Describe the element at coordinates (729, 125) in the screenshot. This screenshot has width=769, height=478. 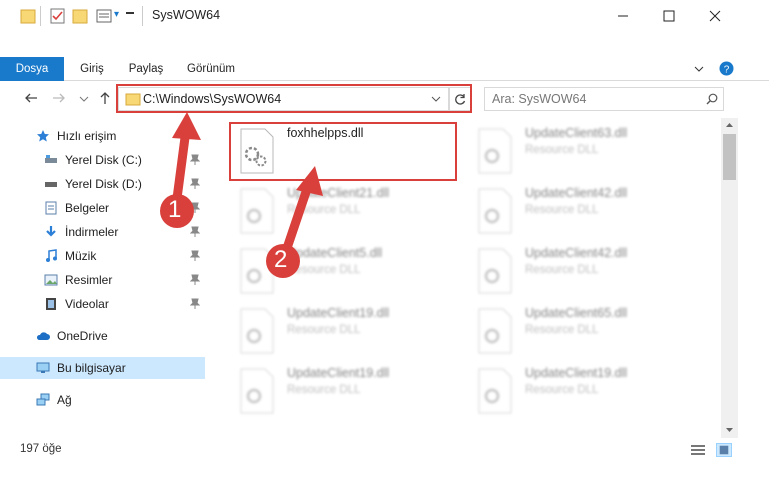
I see `scroll-up-icon` at that location.